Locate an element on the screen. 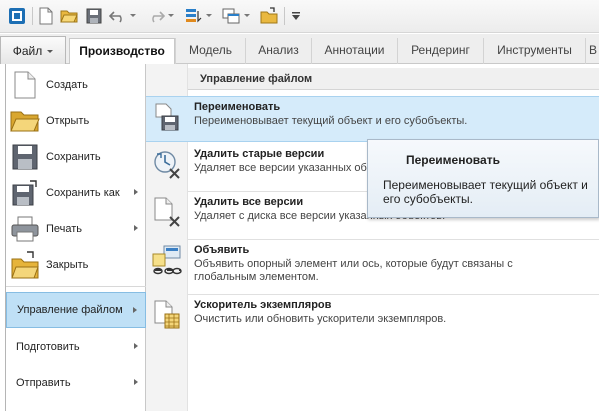 The width and height of the screenshot is (599, 411). quick-access-toolbar is located at coordinates (299, 16).